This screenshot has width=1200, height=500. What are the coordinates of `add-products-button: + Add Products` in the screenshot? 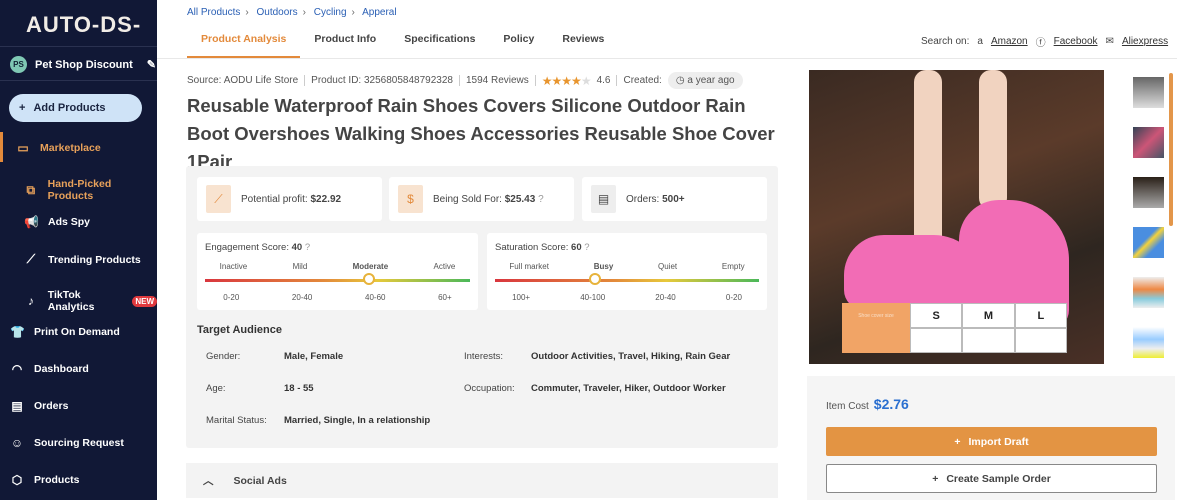 It's located at (75, 108).